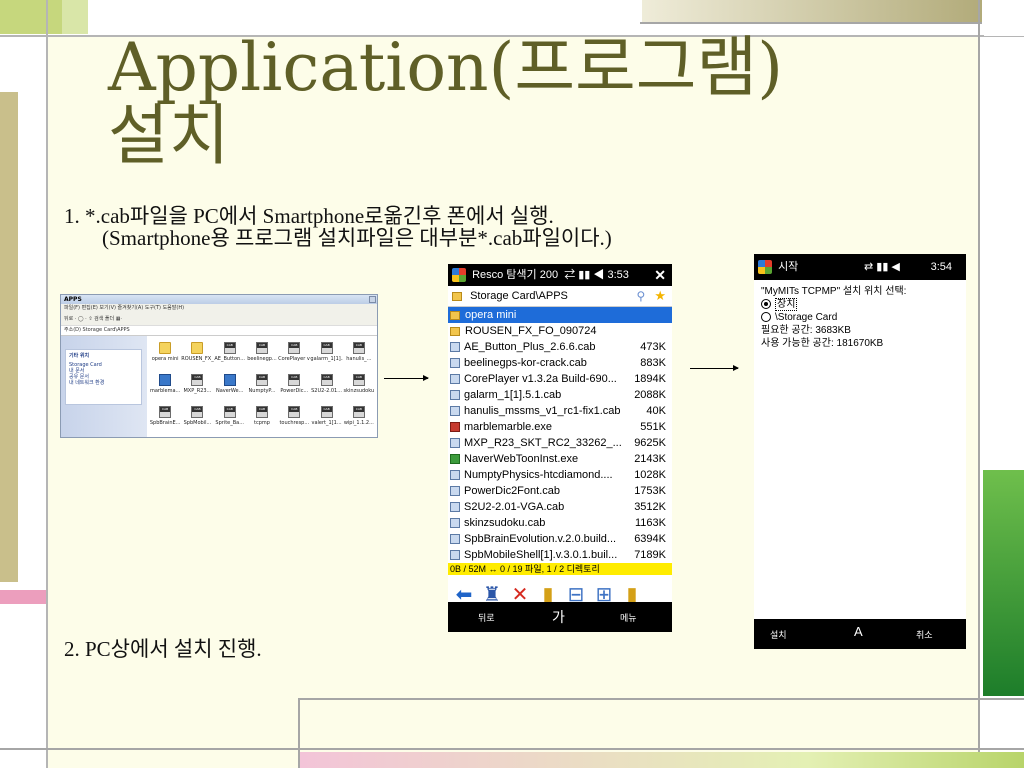 The height and width of the screenshot is (768, 1024). What do you see at coordinates (1003, 583) in the screenshot?
I see `deco-bar-green-right` at bounding box center [1003, 583].